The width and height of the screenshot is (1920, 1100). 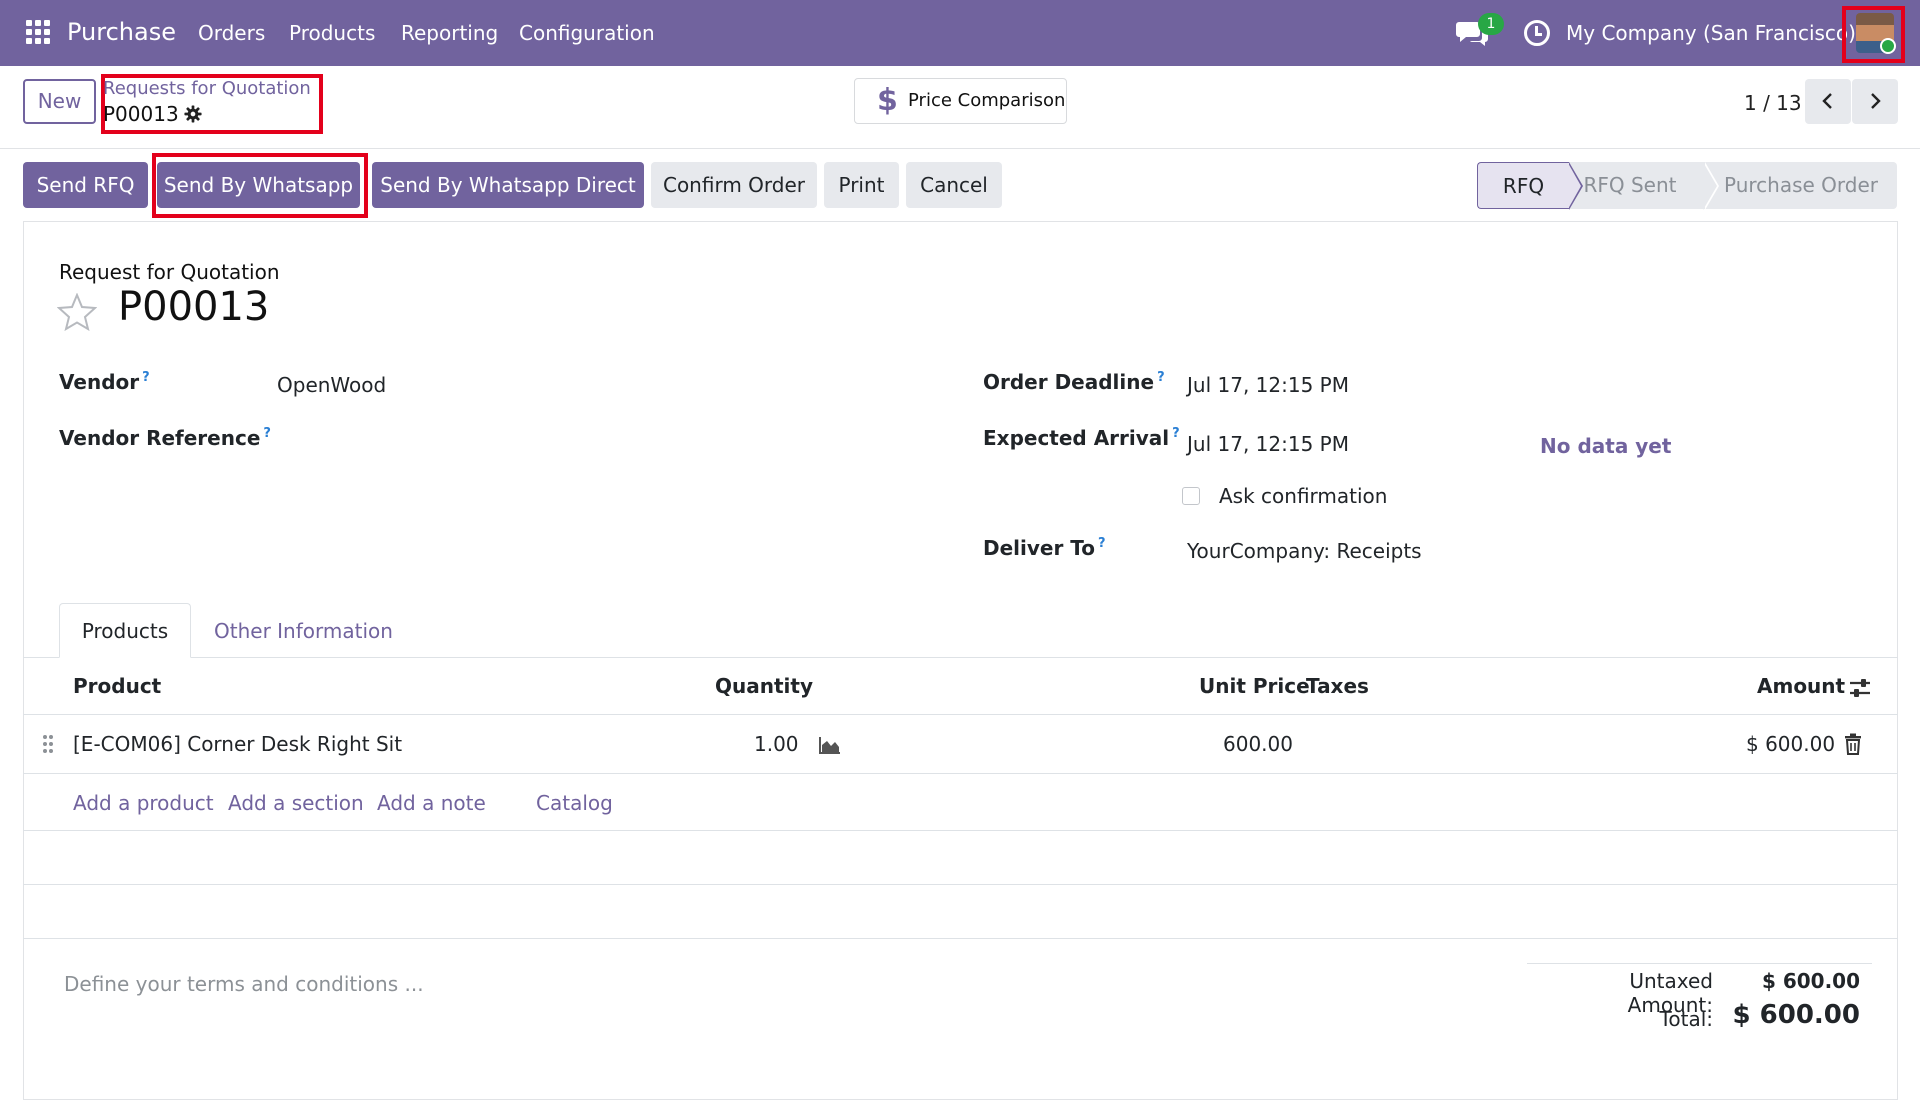 I want to click on send-rfq-button: Send RFQ, so click(x=85, y=185).